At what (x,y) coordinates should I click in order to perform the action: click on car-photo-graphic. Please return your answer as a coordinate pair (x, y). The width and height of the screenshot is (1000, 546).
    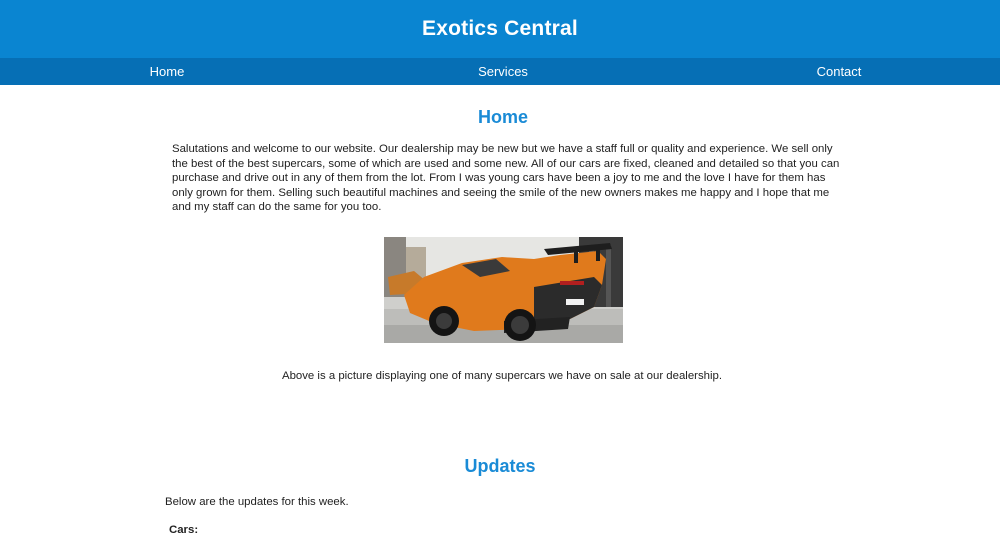
    Looking at the image, I should click on (503, 290).